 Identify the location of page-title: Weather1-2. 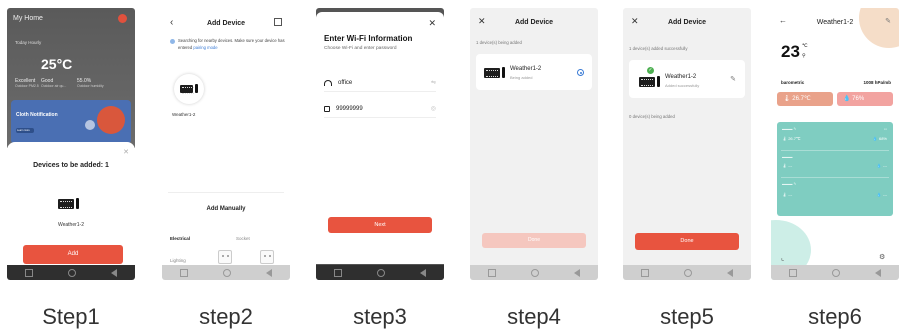
(835, 22).